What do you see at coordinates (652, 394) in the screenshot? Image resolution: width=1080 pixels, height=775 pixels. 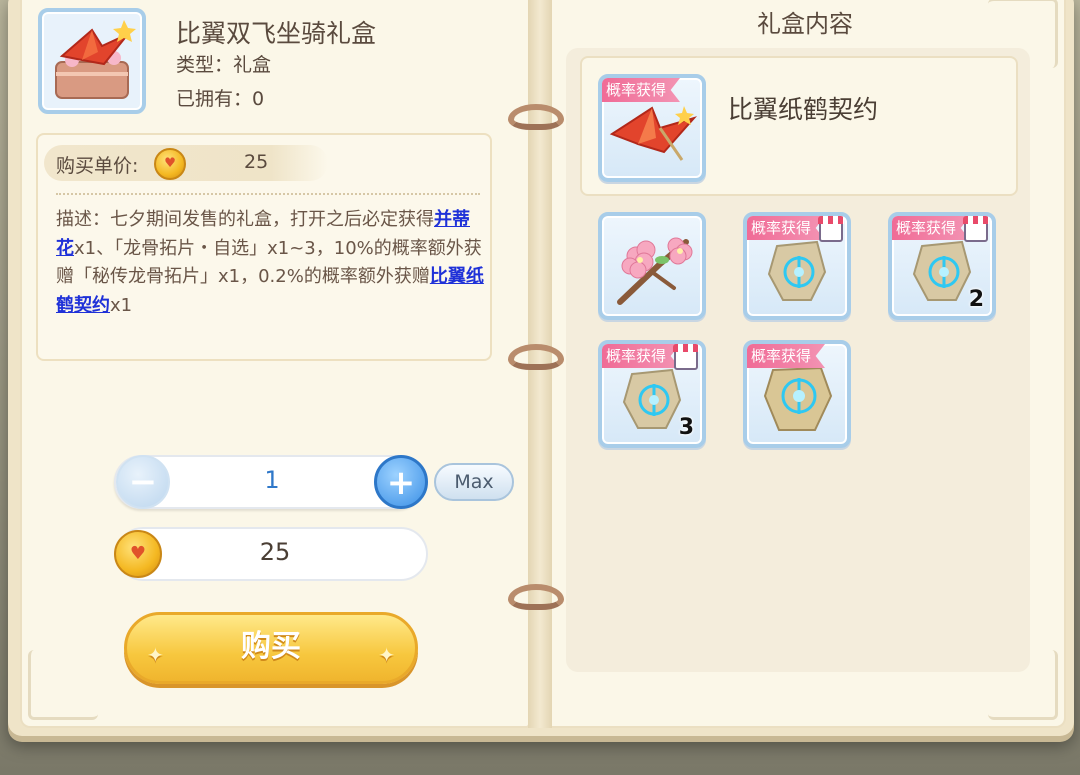 I see `reward-slot-dragon-bone-3: 概率获得 3` at bounding box center [652, 394].